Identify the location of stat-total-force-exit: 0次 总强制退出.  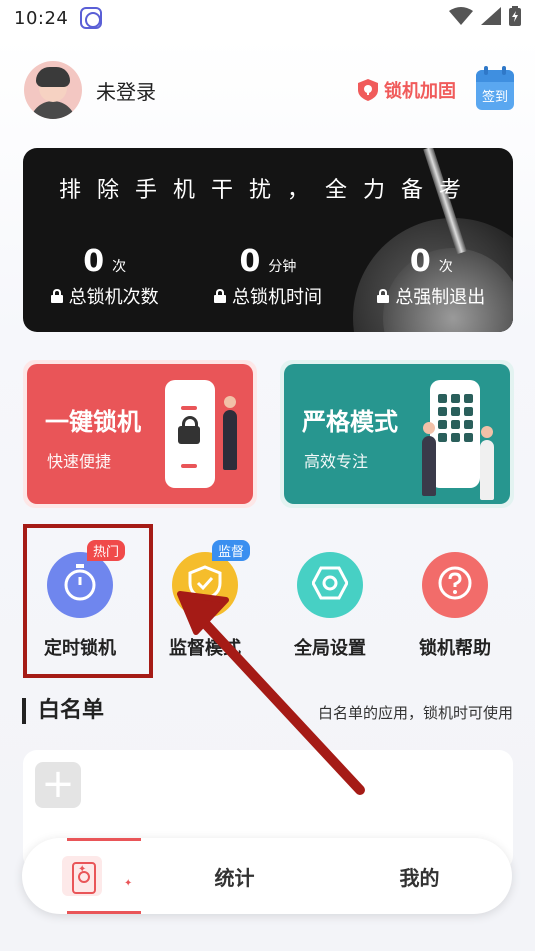
(431, 276).